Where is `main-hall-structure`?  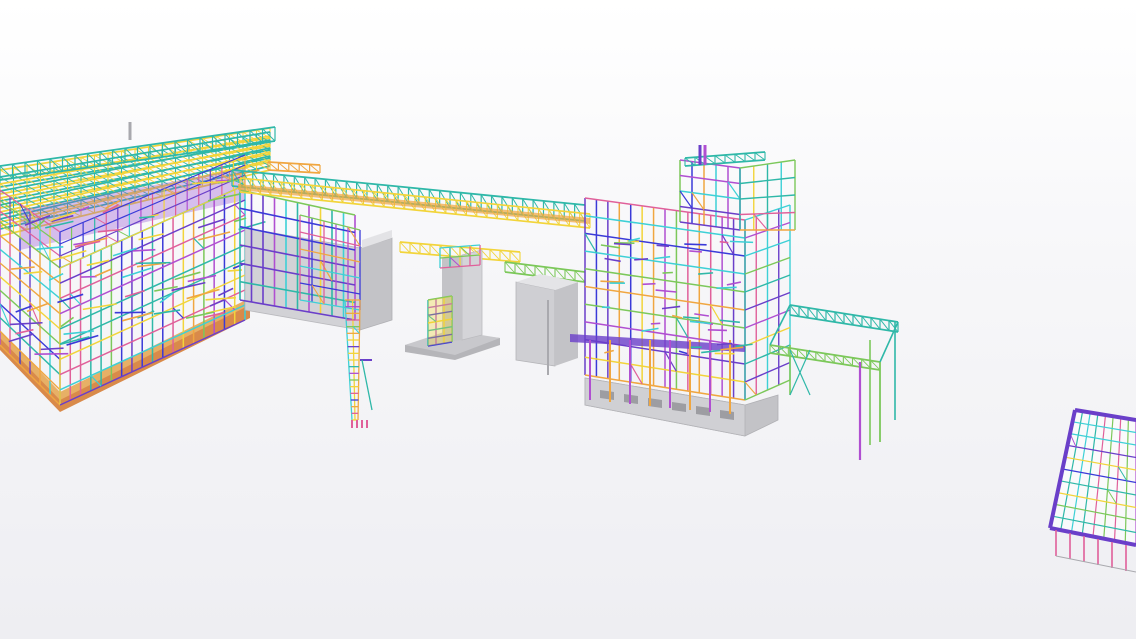
main-hall-structure is located at coordinates (138, 267).